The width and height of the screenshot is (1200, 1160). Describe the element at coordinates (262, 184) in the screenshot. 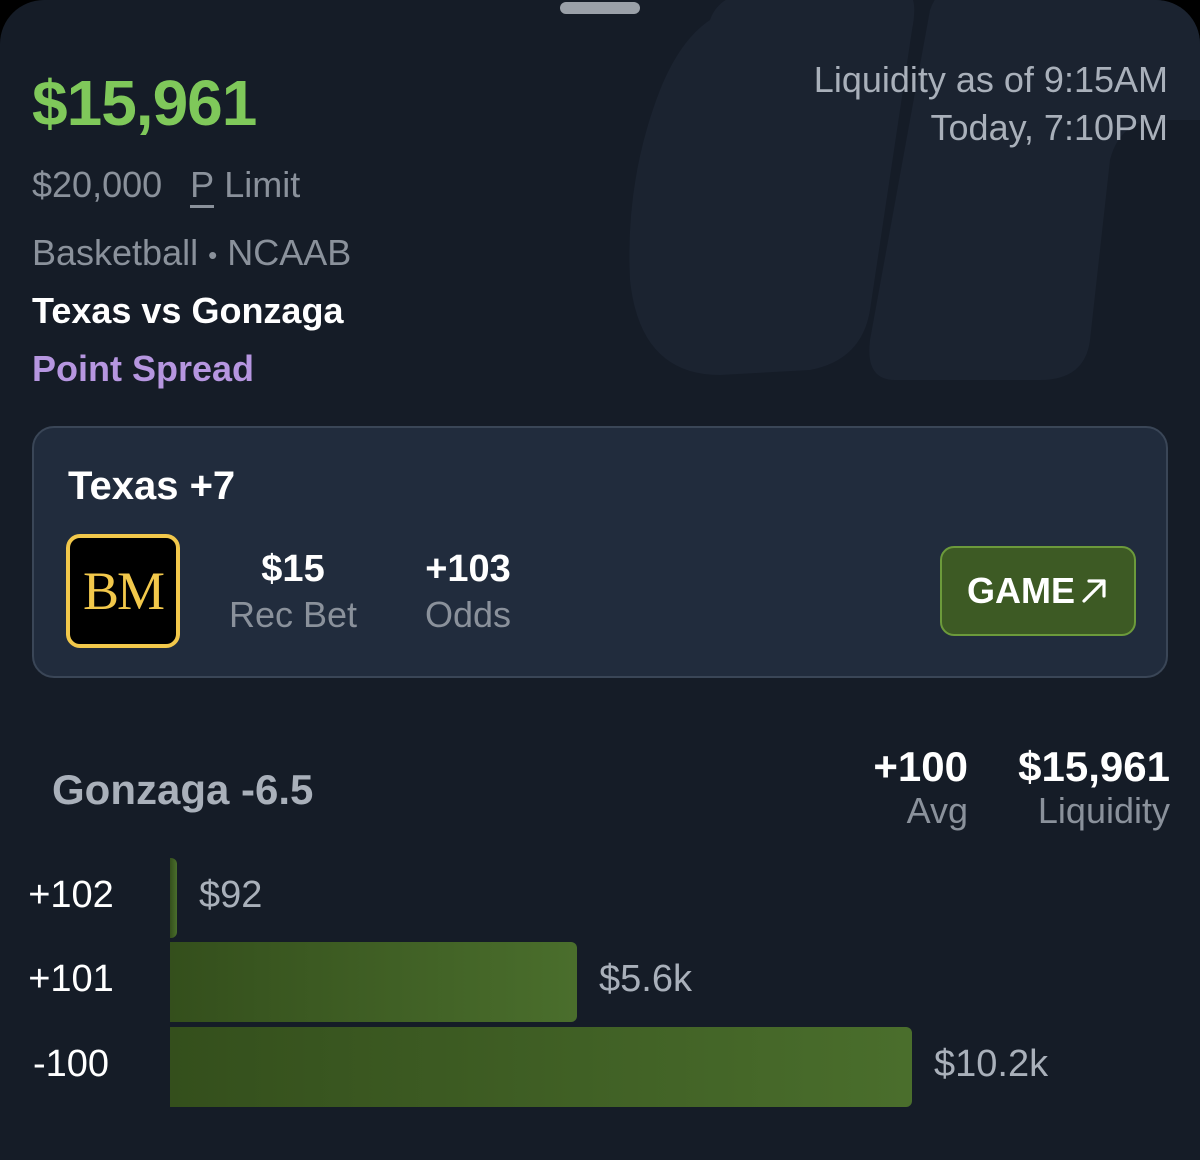

I see `limit-label: Limit` at that location.